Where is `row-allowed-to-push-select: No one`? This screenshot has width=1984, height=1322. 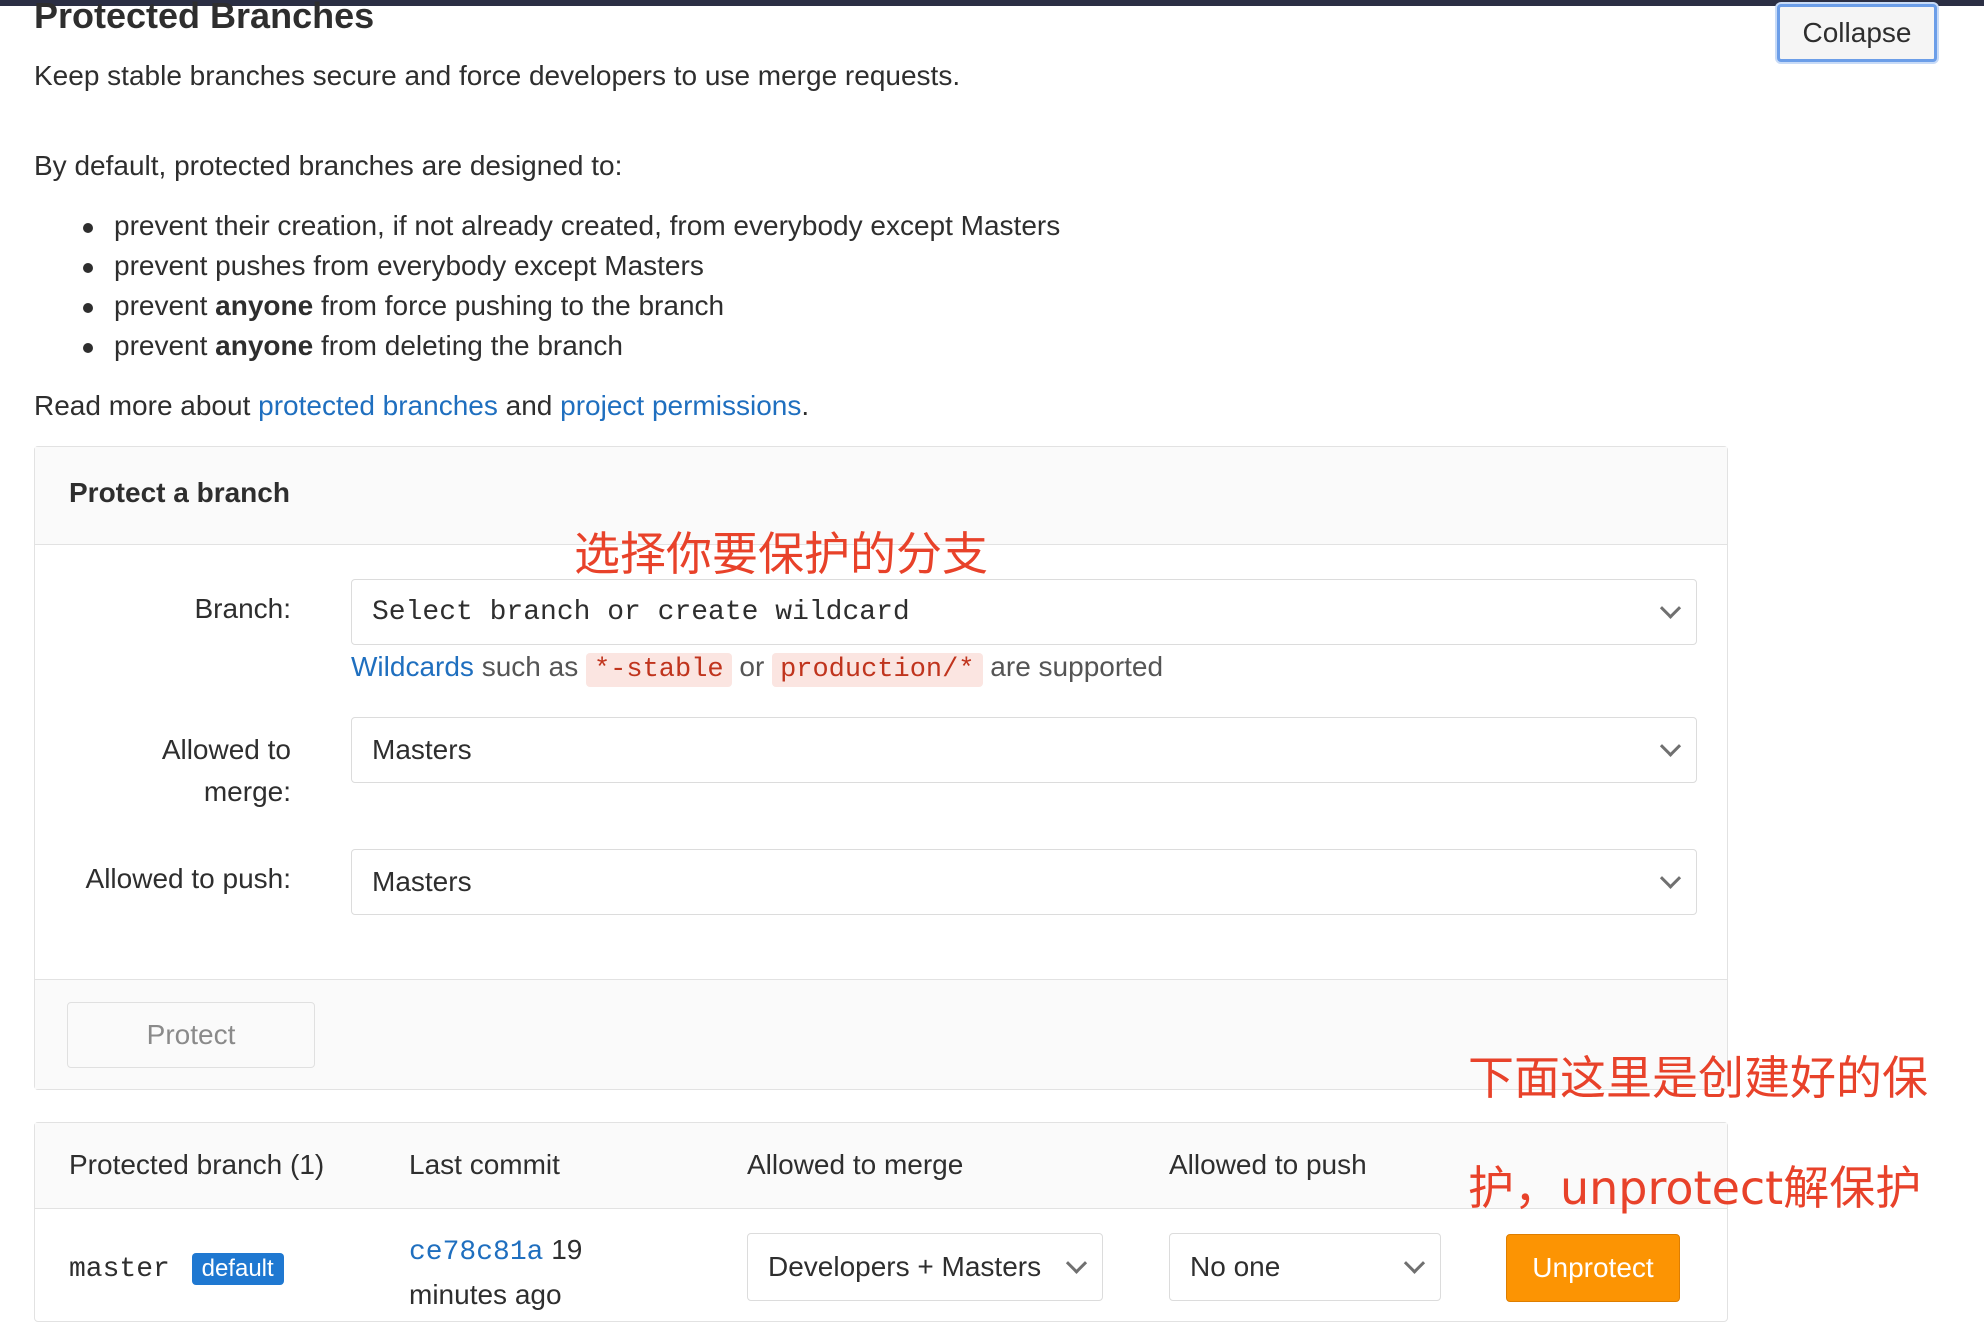 row-allowed-to-push-select: No one is located at coordinates (1305, 1267).